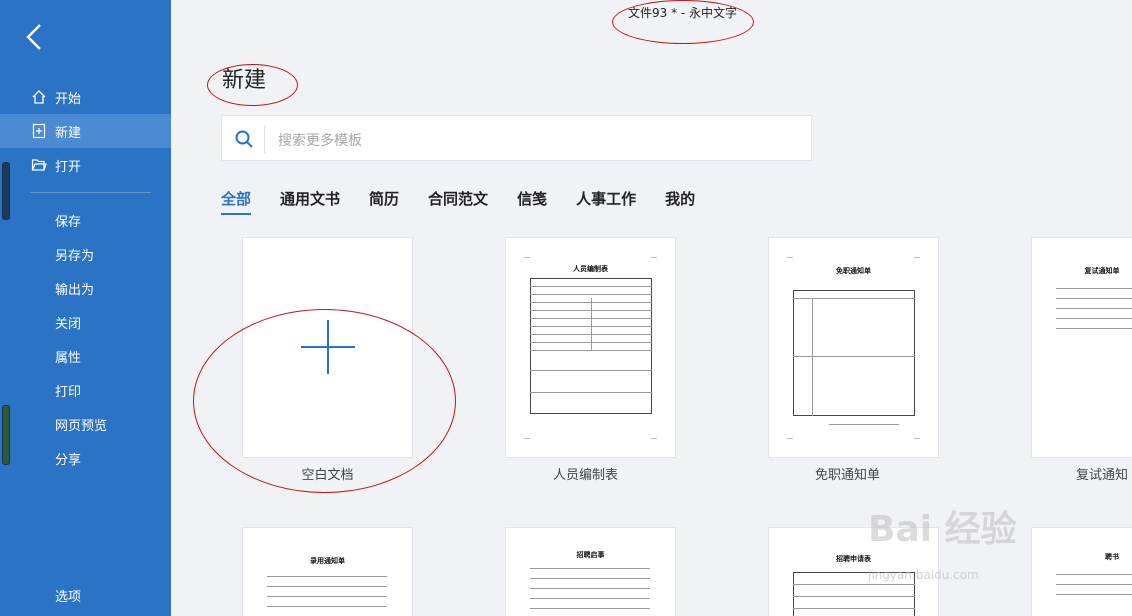 The height and width of the screenshot is (616, 1132). Describe the element at coordinates (327, 561) in the screenshot. I see `template-doc-title: 录用通知单` at that location.